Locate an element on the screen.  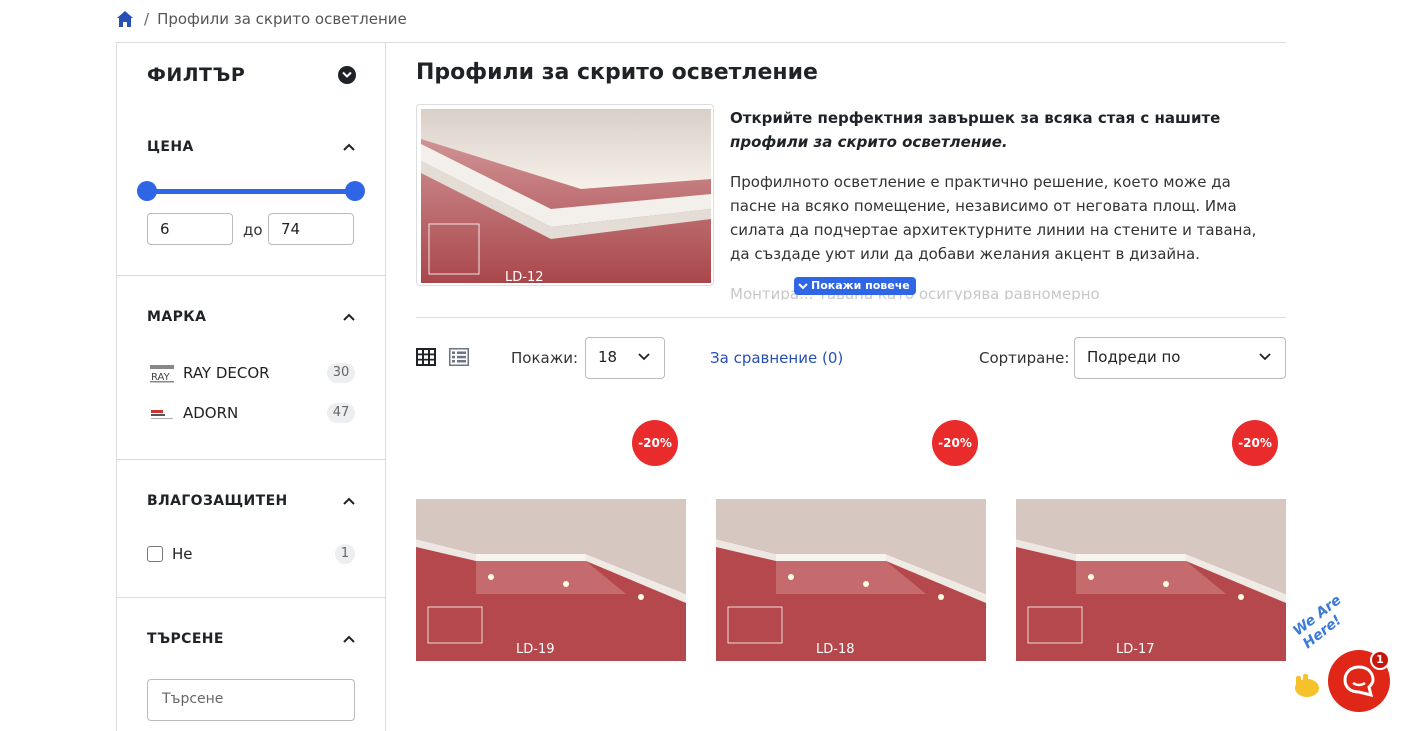
category-hero-image: LD-12 is located at coordinates (565, 195).